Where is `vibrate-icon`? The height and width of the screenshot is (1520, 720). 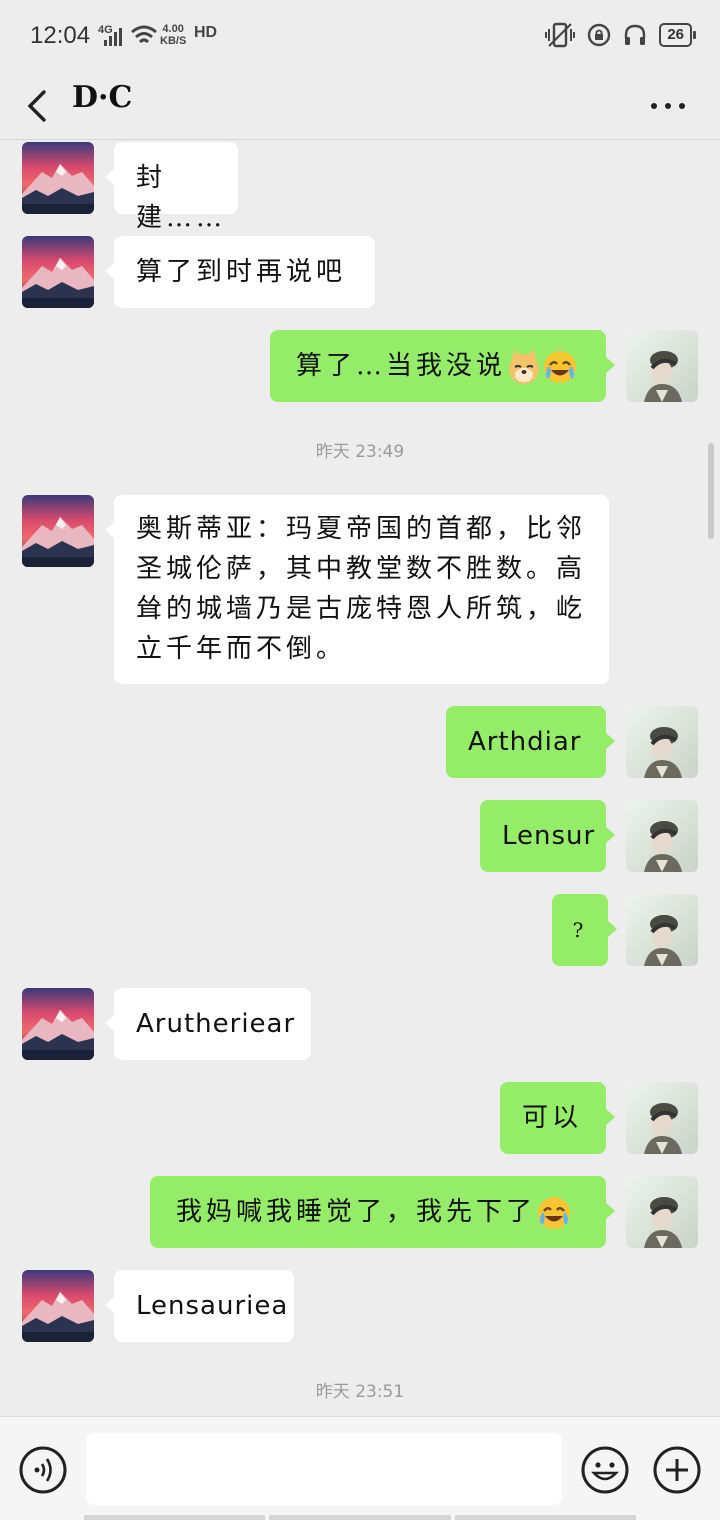
vibrate-icon is located at coordinates (560, 35).